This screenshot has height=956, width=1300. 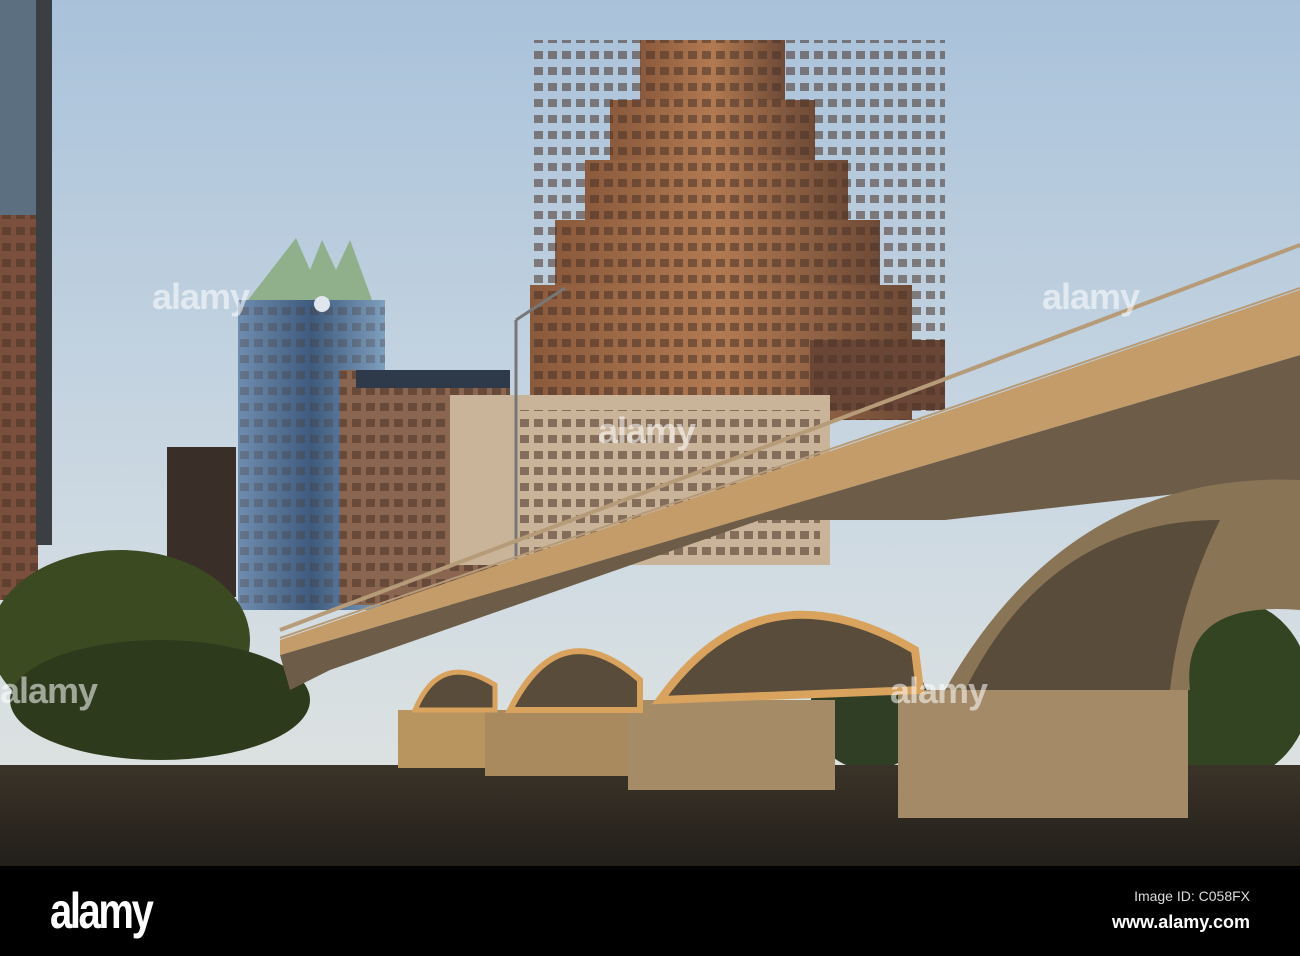 What do you see at coordinates (1181, 922) in the screenshot?
I see `site-url: www.alamy.com` at bounding box center [1181, 922].